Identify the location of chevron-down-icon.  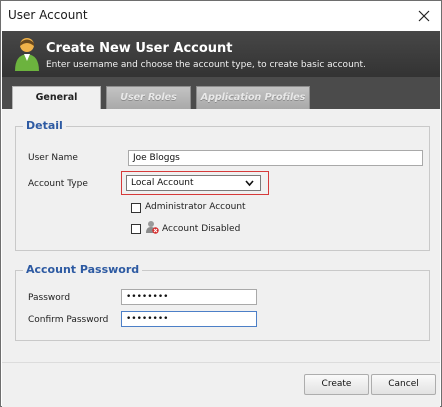
(249, 183).